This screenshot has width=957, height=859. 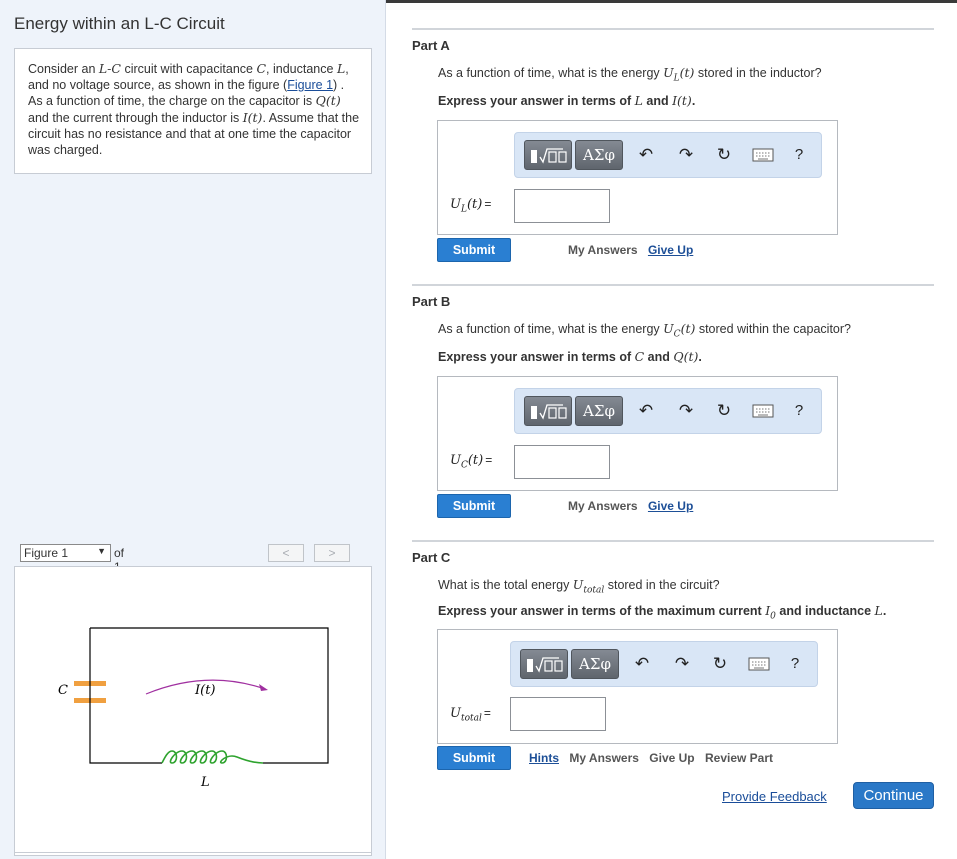 I want to click on part-b-submit-button: Submit, so click(x=474, y=506).